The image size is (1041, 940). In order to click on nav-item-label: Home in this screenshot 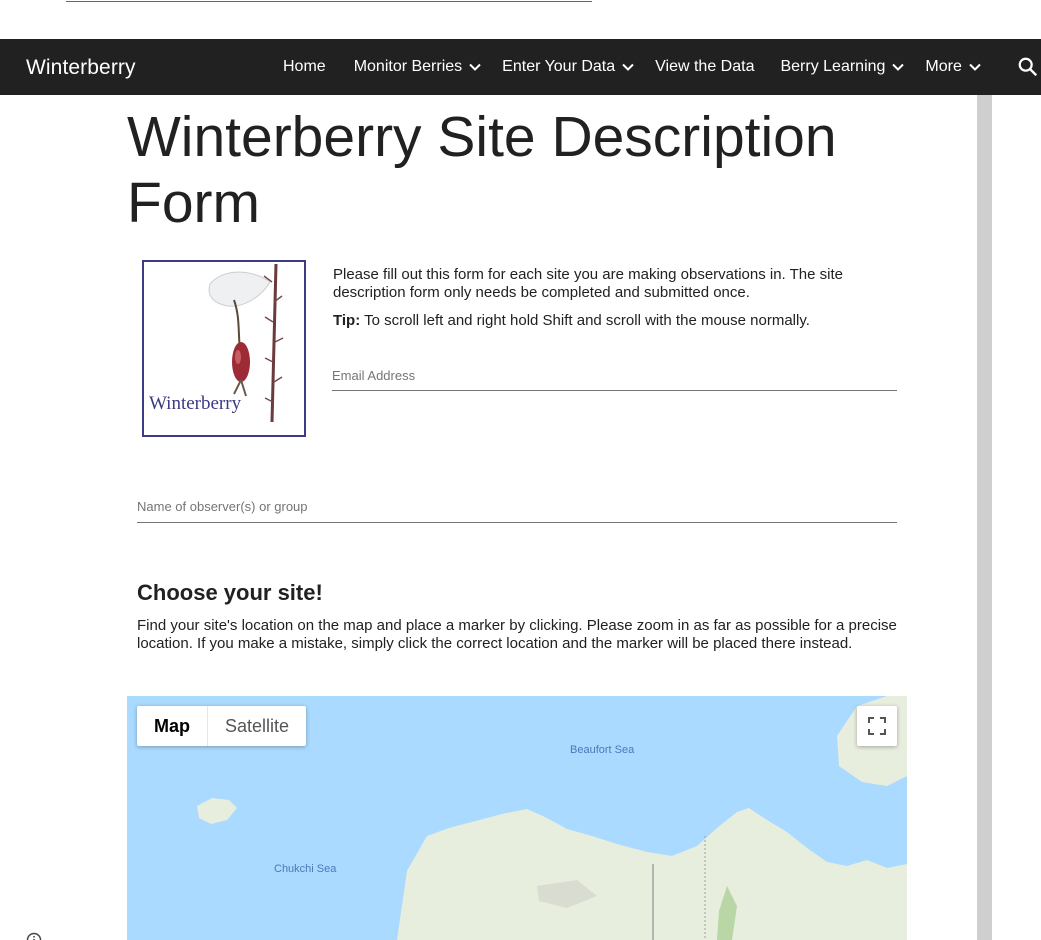, I will do `click(304, 66)`.